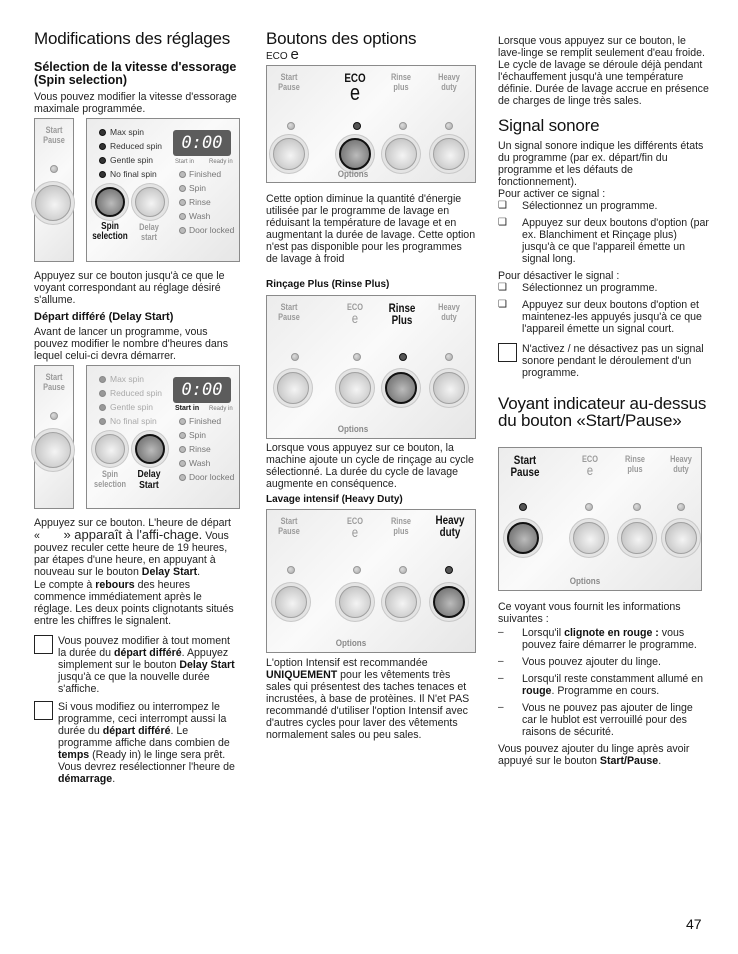 This screenshot has height=954, width=738. What do you see at coordinates (104, 317) in the screenshot?
I see `delay-heading: Départ différé (Delay Start)` at bounding box center [104, 317].